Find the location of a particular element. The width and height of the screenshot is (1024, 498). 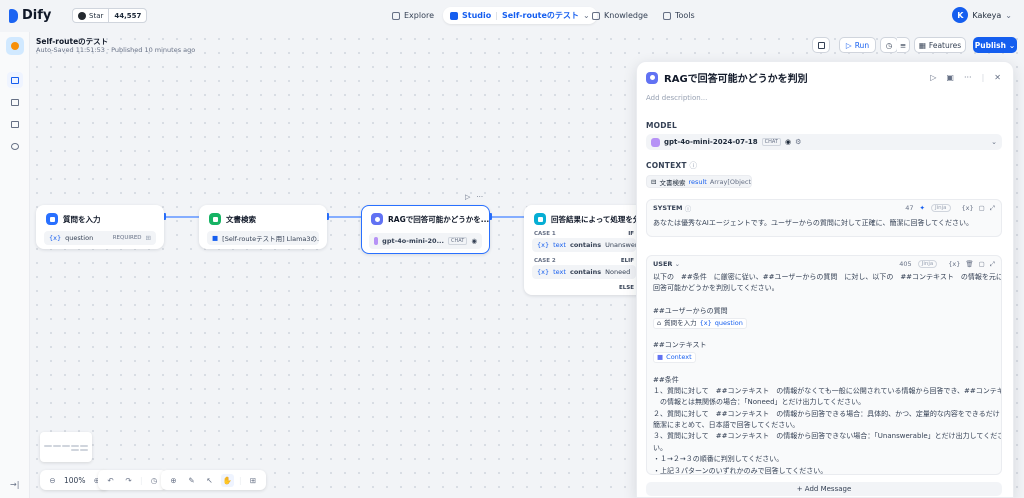

text-input-icon: ⊞ is located at coordinates (148, 238).